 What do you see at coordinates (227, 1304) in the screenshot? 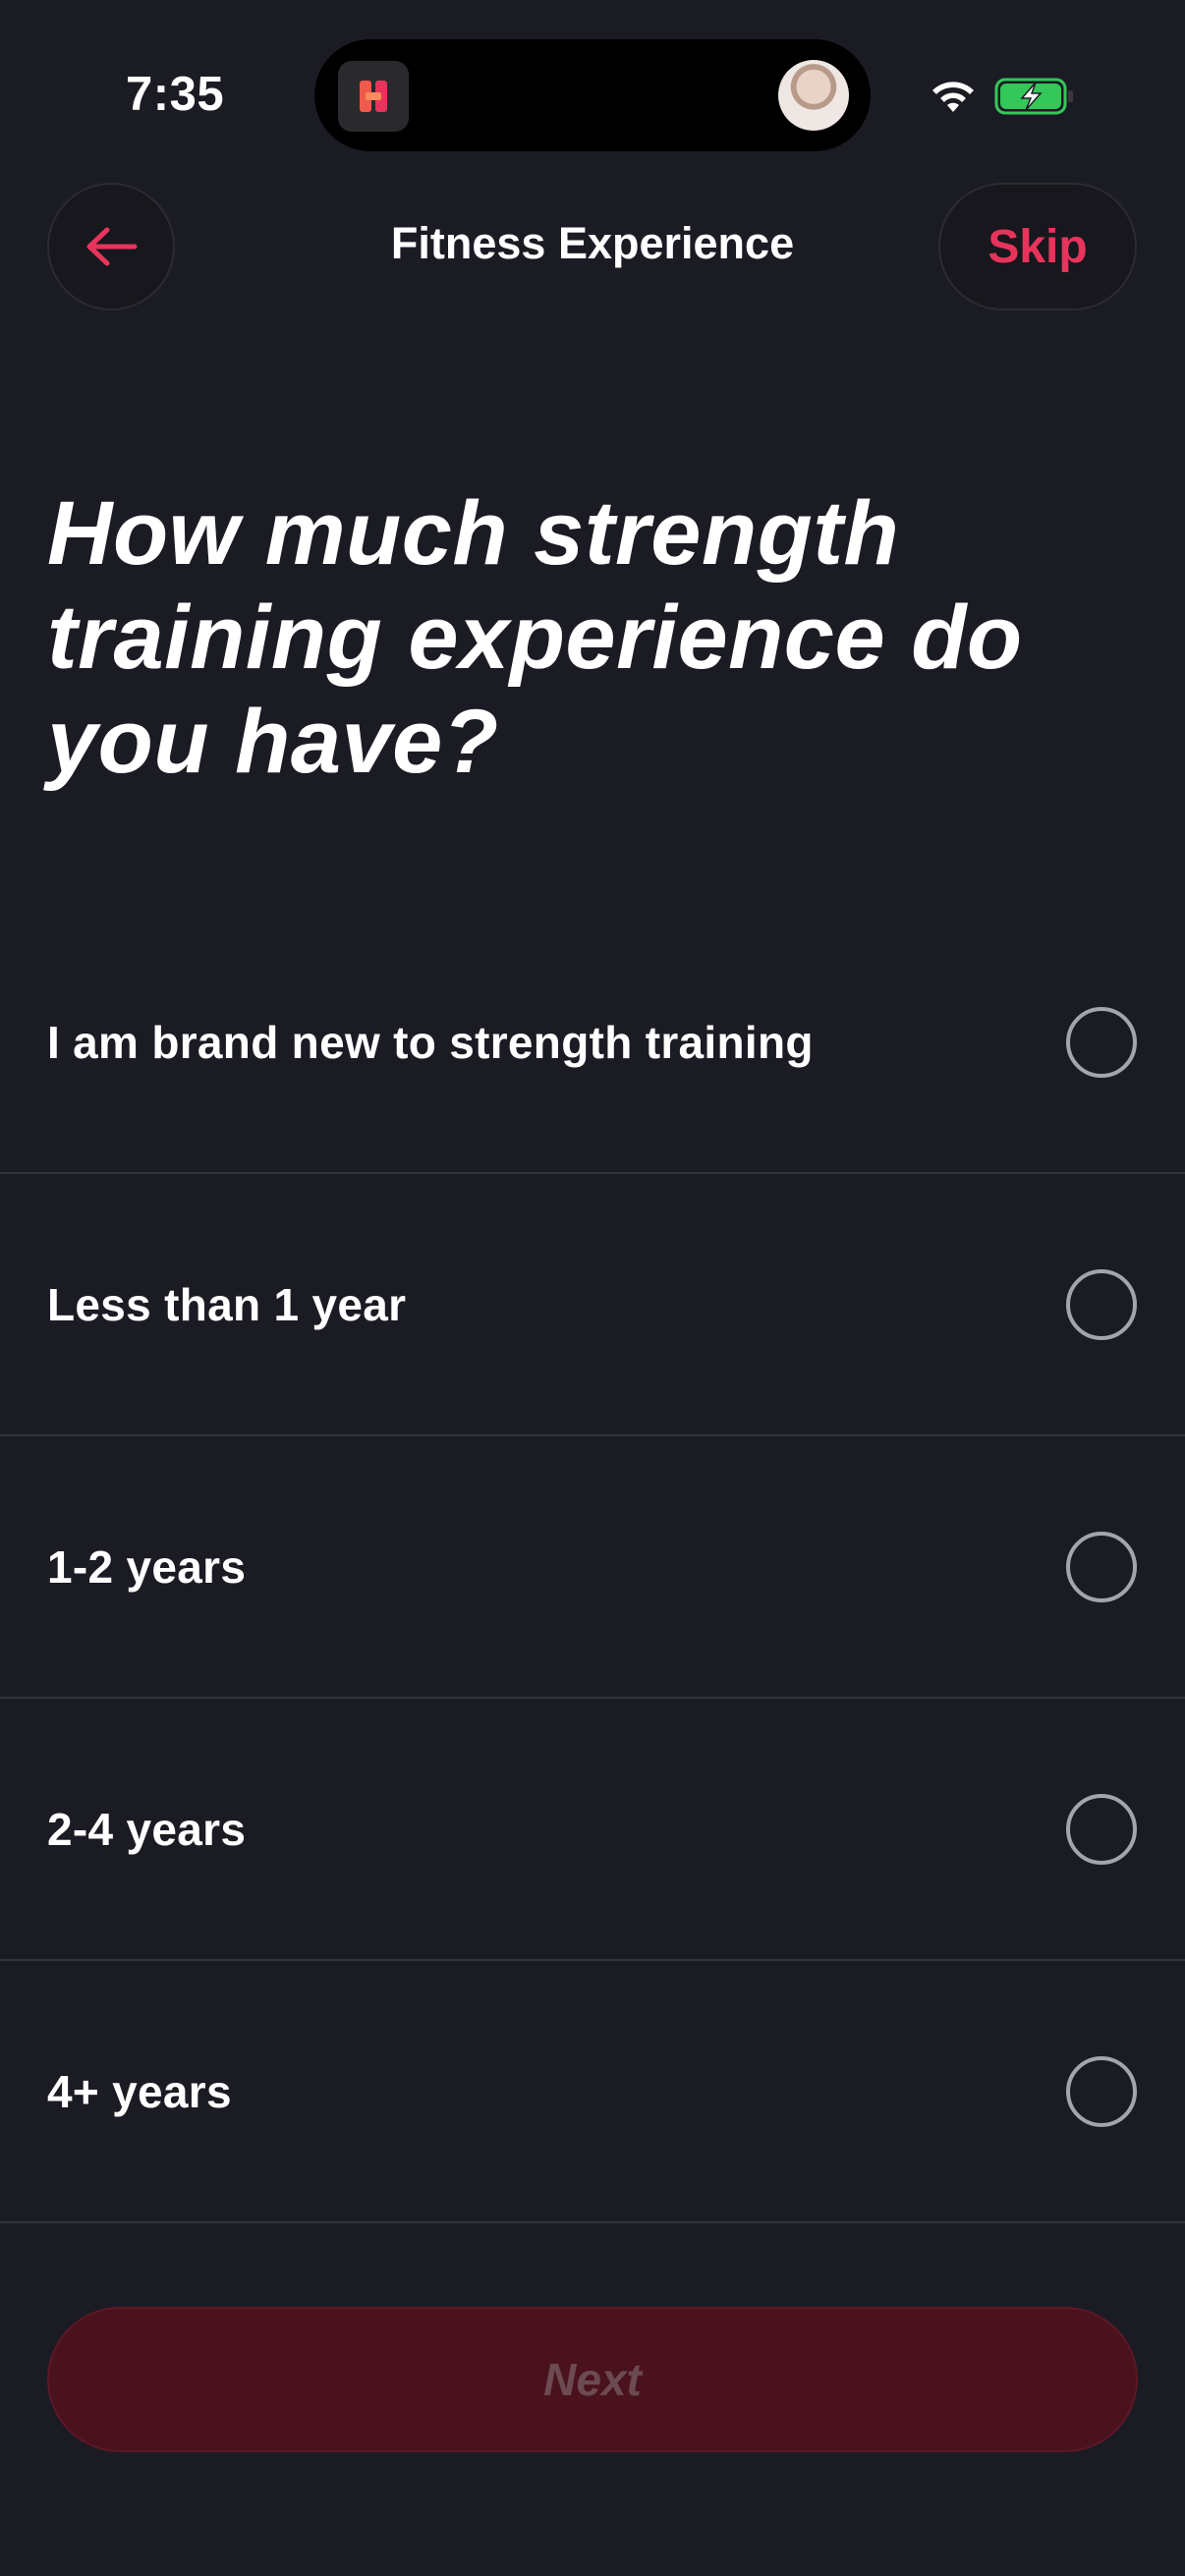
I see `option-label: Less than 1 year` at bounding box center [227, 1304].